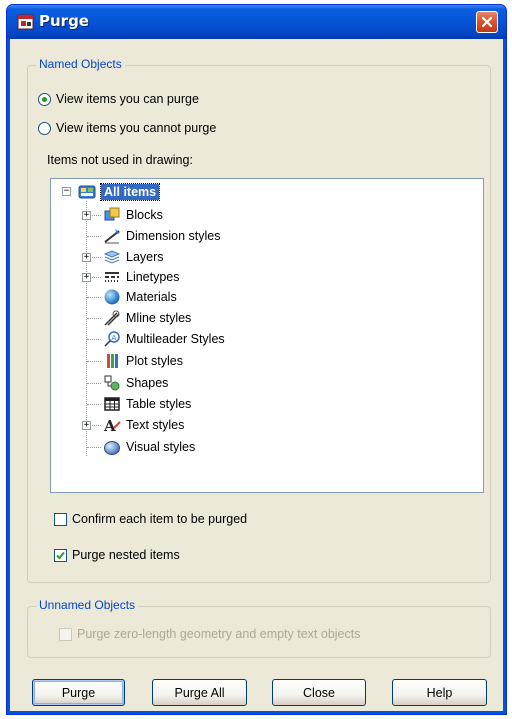  I want to click on help-button: Help, so click(439, 692).